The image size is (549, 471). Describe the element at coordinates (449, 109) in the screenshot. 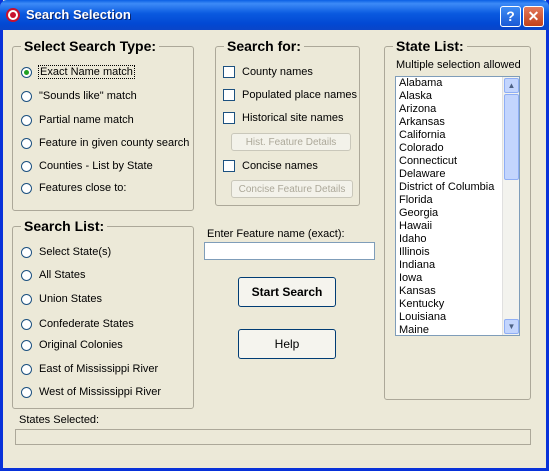

I see `state-item: Arizona` at that location.